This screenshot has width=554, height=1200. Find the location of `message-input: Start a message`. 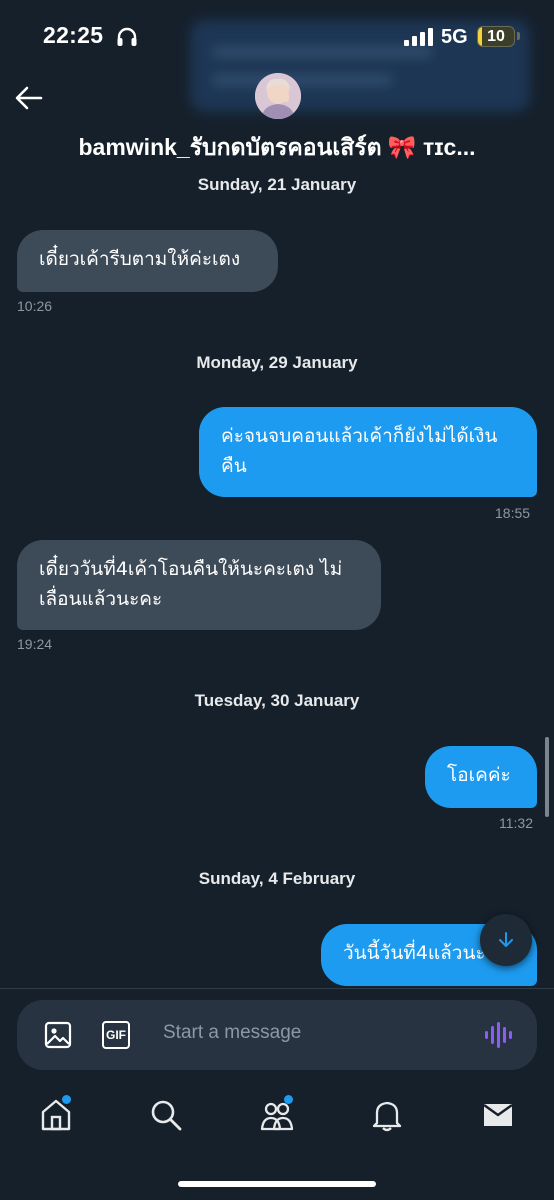

message-input: Start a message is located at coordinates (232, 1033).